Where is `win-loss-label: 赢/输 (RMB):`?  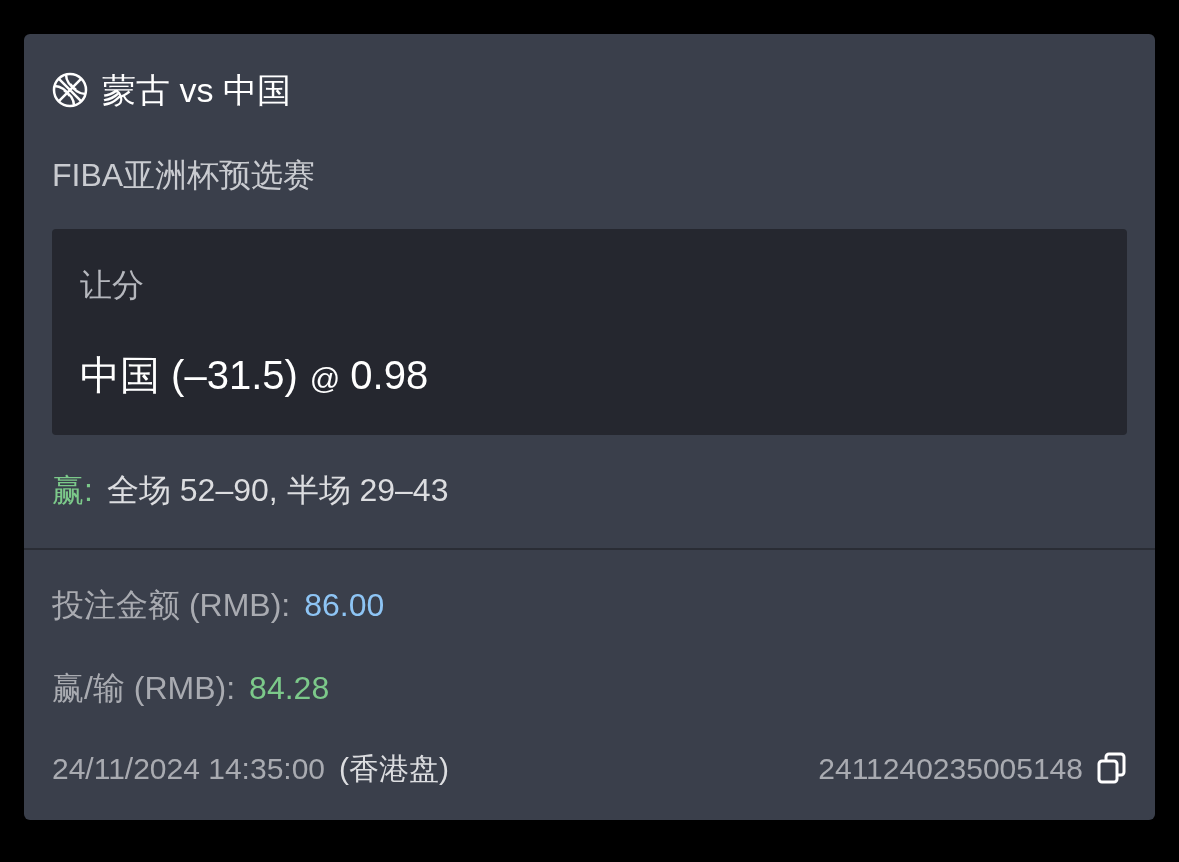 win-loss-label: 赢/输 (RMB): is located at coordinates (144, 688).